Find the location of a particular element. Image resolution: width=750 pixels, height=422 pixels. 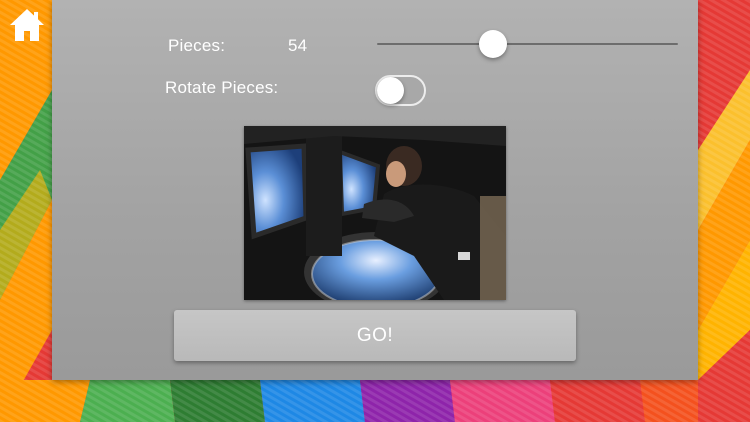

pieces-label: Pieces: is located at coordinates (197, 45).